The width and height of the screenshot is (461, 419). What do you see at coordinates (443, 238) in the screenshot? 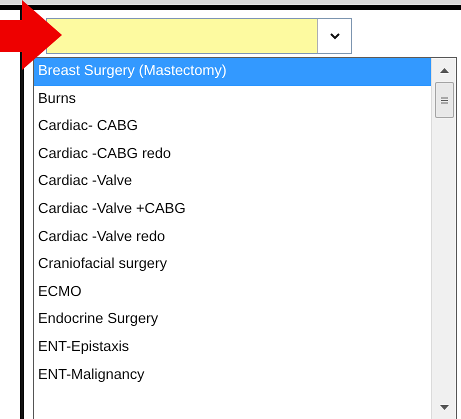
I see `scrollbar` at bounding box center [443, 238].